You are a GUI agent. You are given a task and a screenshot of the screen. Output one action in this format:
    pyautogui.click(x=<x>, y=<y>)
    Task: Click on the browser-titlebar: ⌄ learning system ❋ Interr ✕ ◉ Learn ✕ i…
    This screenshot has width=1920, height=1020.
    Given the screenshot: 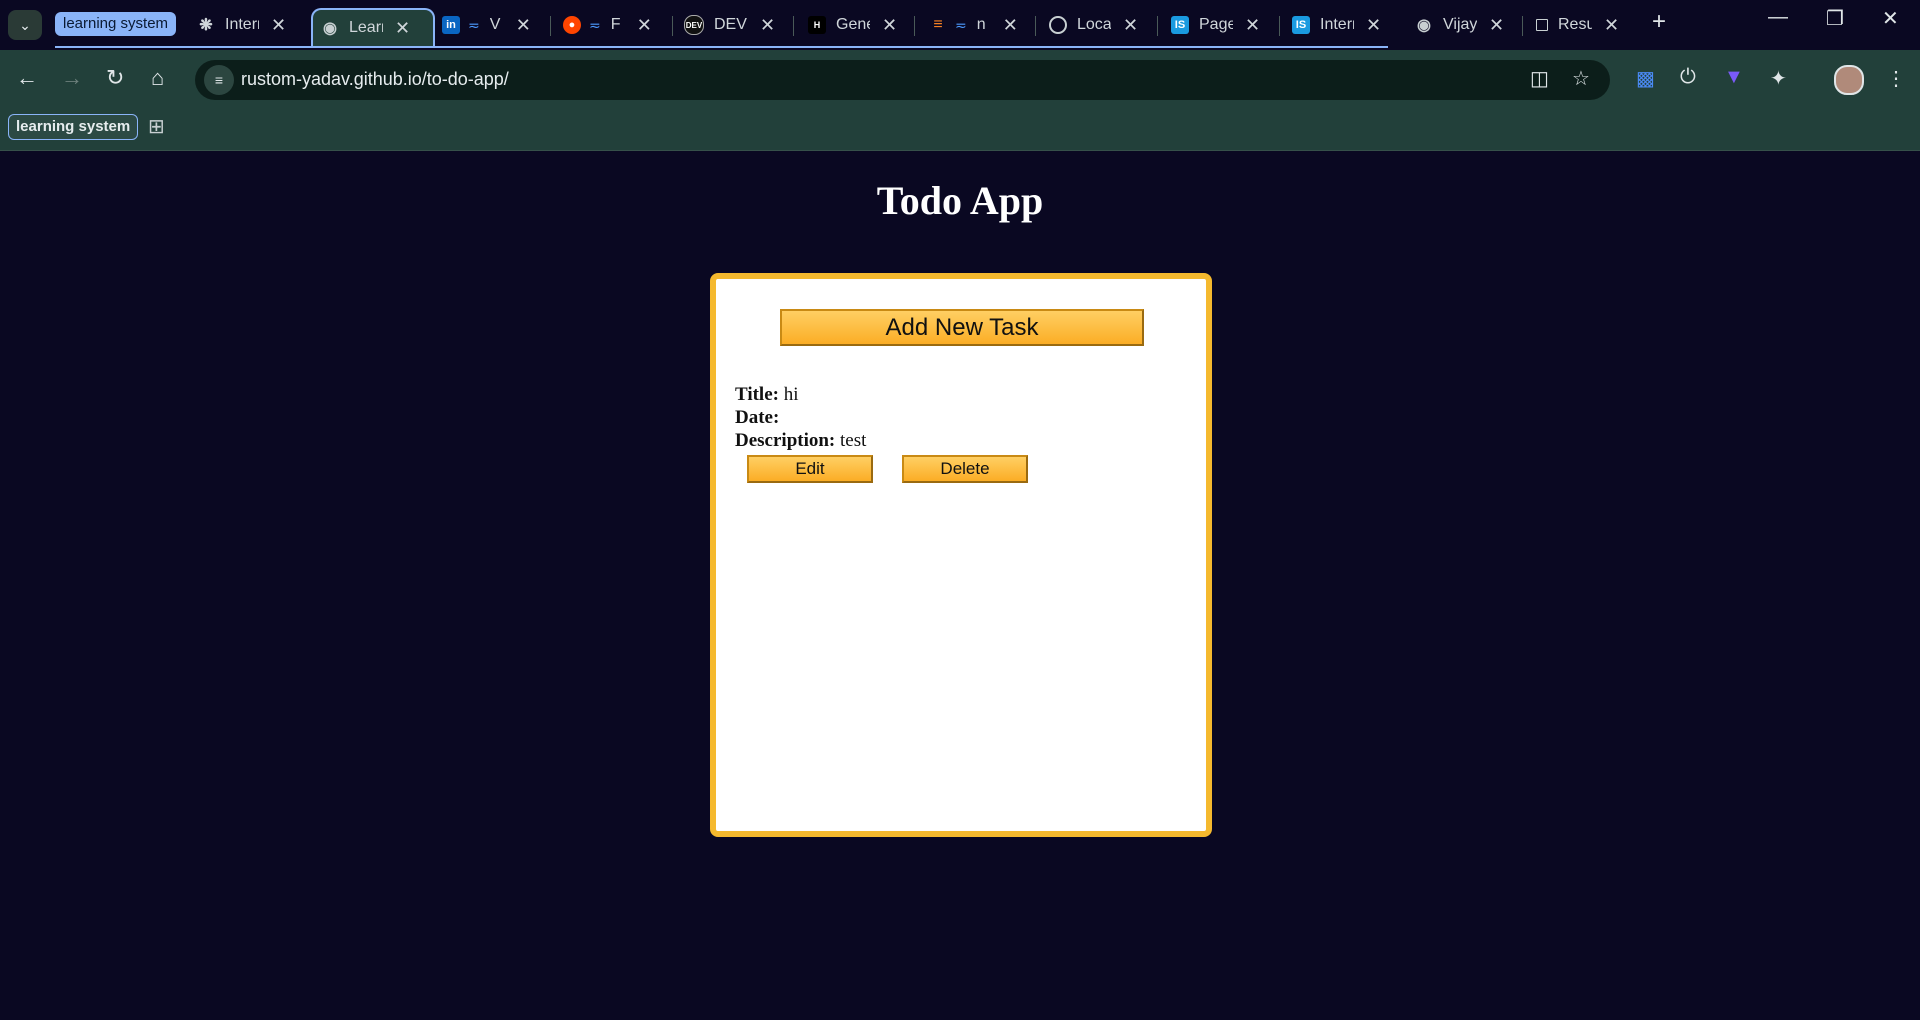 What is the action you would take?
    pyautogui.click(x=960, y=25)
    